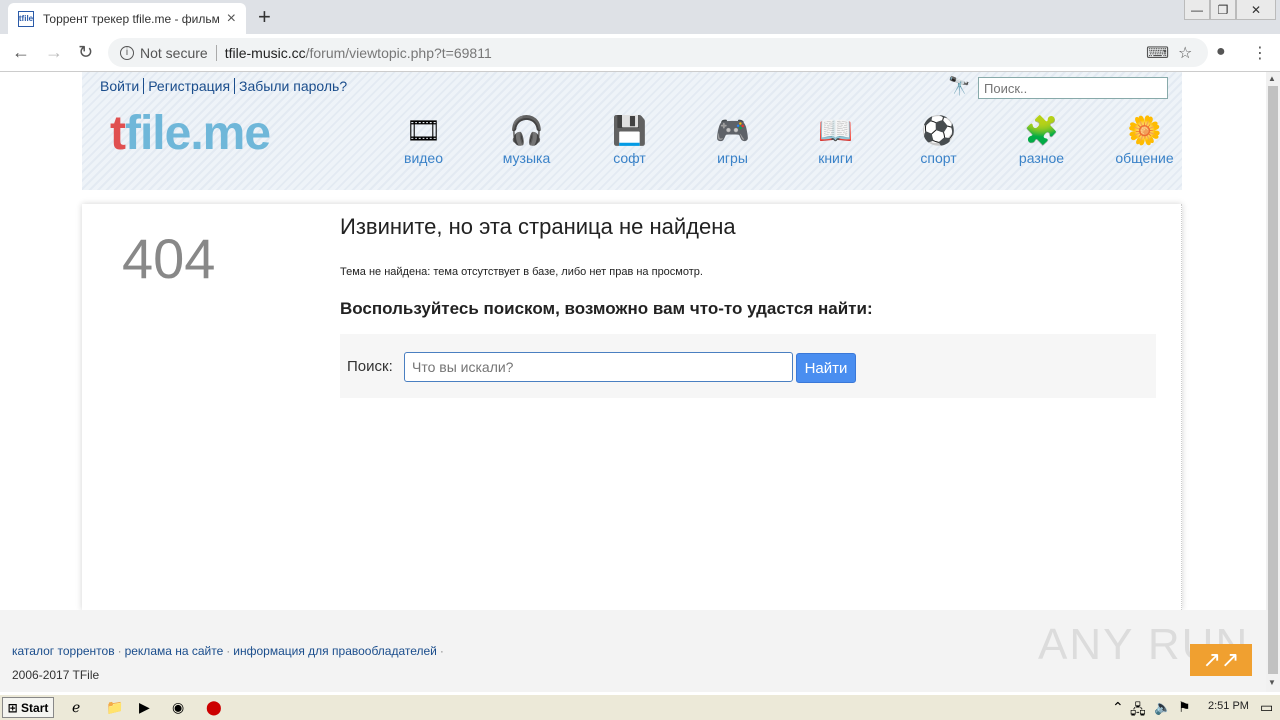 This screenshot has height=720, width=1280. I want to click on scroll-down-icon: ▼, so click(1272, 682).